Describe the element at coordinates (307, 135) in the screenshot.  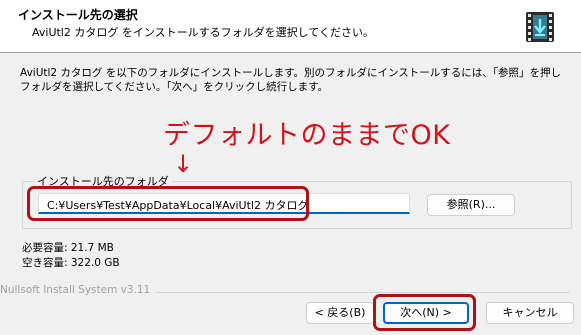
I see `annotation-text: デフォルトのままでOK` at that location.